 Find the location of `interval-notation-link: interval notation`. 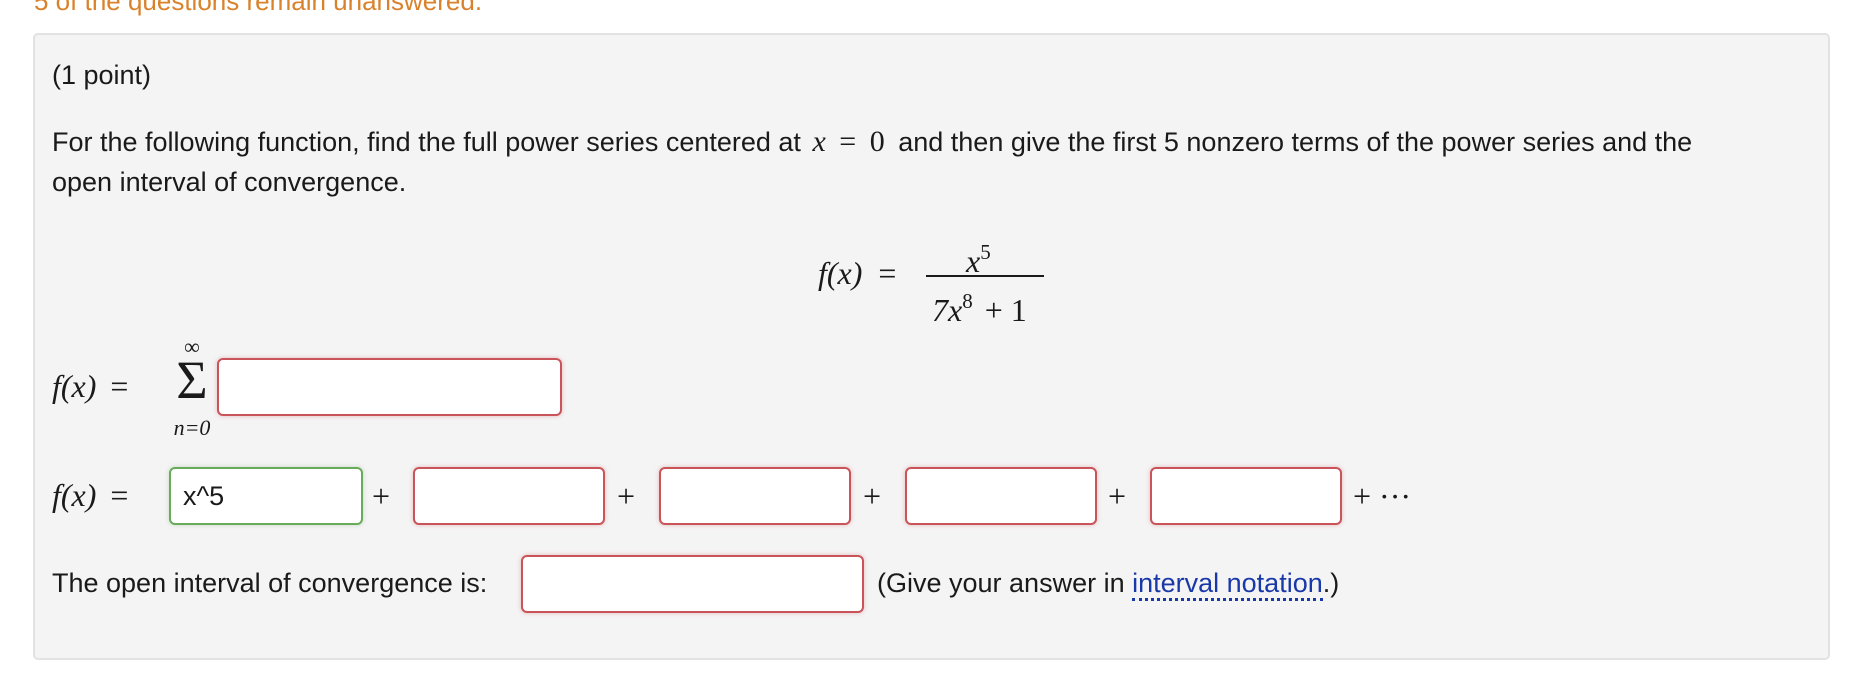

interval-notation-link: interval notation is located at coordinates (1227, 584).